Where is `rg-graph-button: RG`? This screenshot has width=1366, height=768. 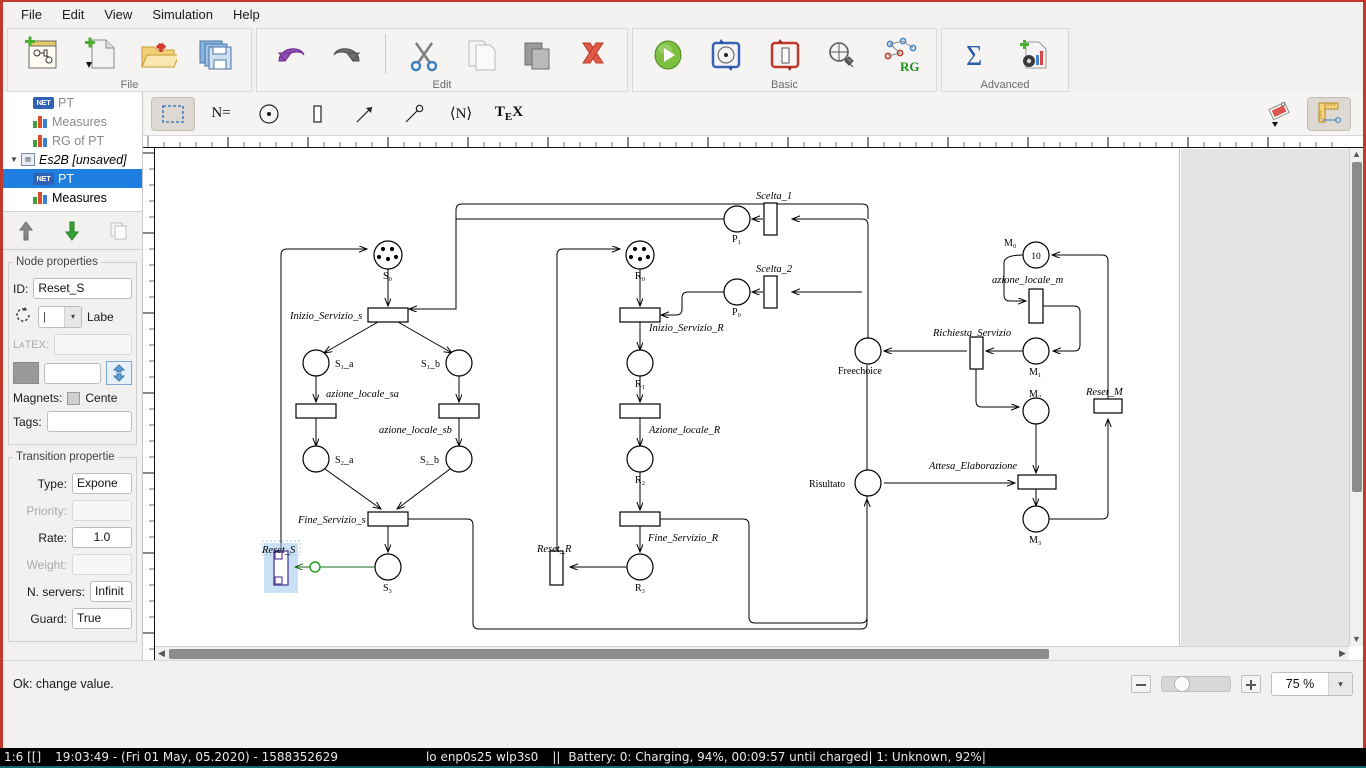 rg-graph-button: RG is located at coordinates (901, 55).